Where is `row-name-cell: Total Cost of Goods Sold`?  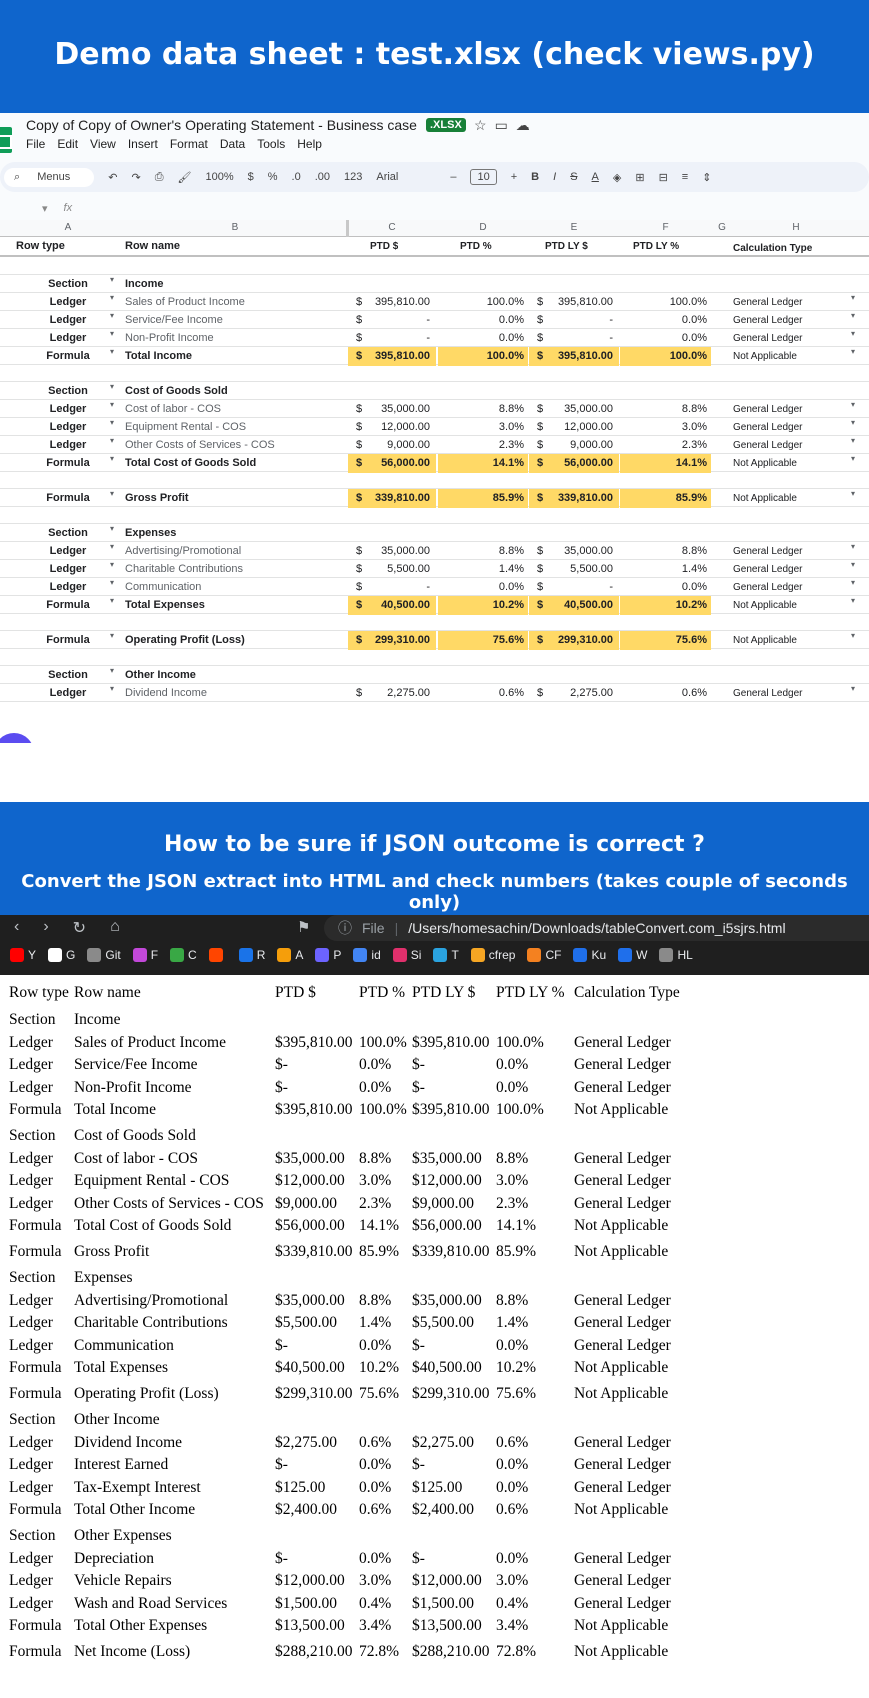 row-name-cell: Total Cost of Goods Sold is located at coordinates (235, 463).